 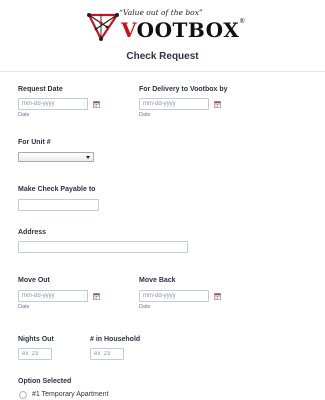 I want to click on nights-out-label: Nights Out, so click(x=36, y=339).